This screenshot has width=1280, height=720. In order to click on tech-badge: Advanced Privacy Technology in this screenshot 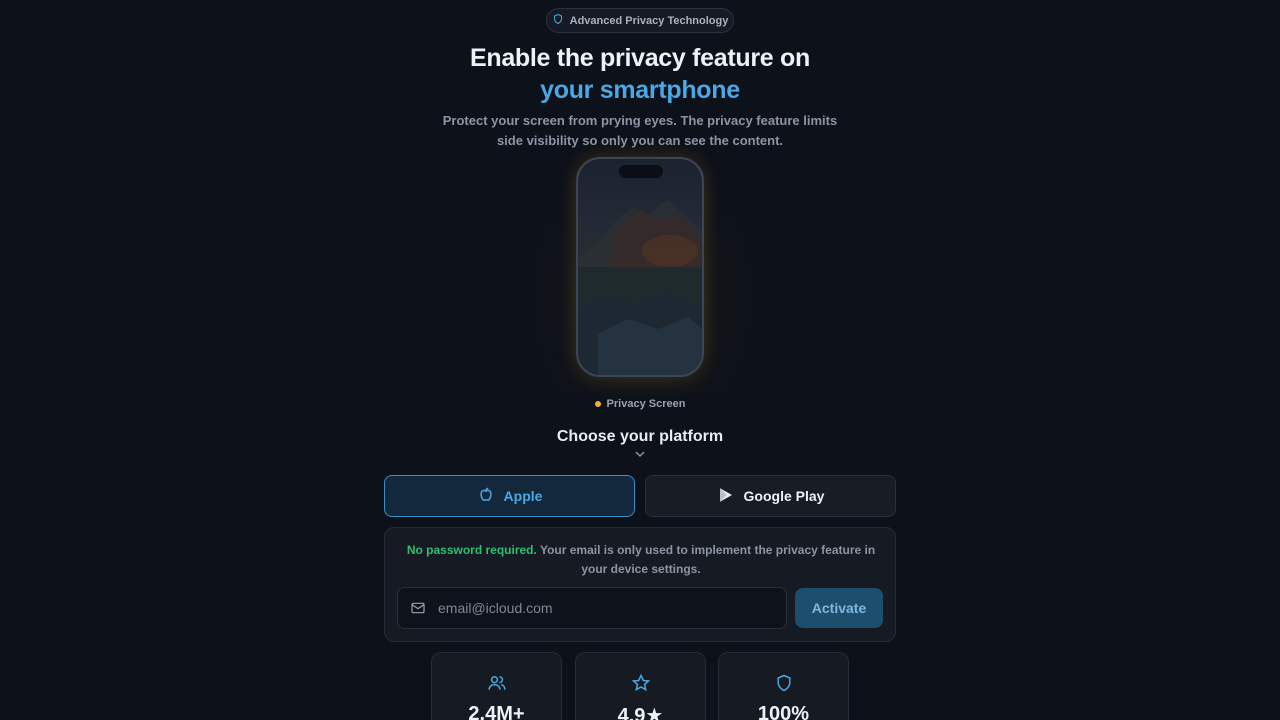, I will do `click(640, 20)`.